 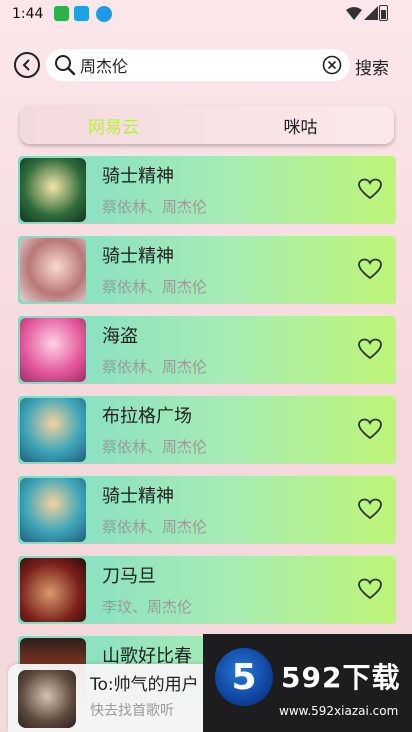 I want to click on site-watermark: 5 592下载 www.592xiazai.com, so click(x=307, y=683).